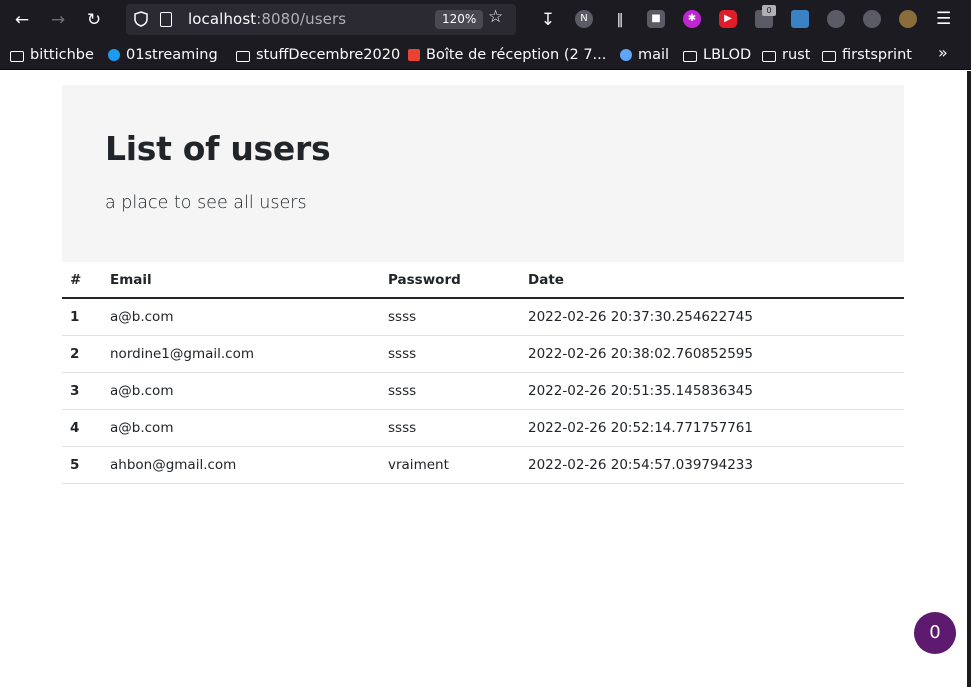  I want to click on row-date: 2022-02-26 20:37:30.254622745, so click(712, 317).